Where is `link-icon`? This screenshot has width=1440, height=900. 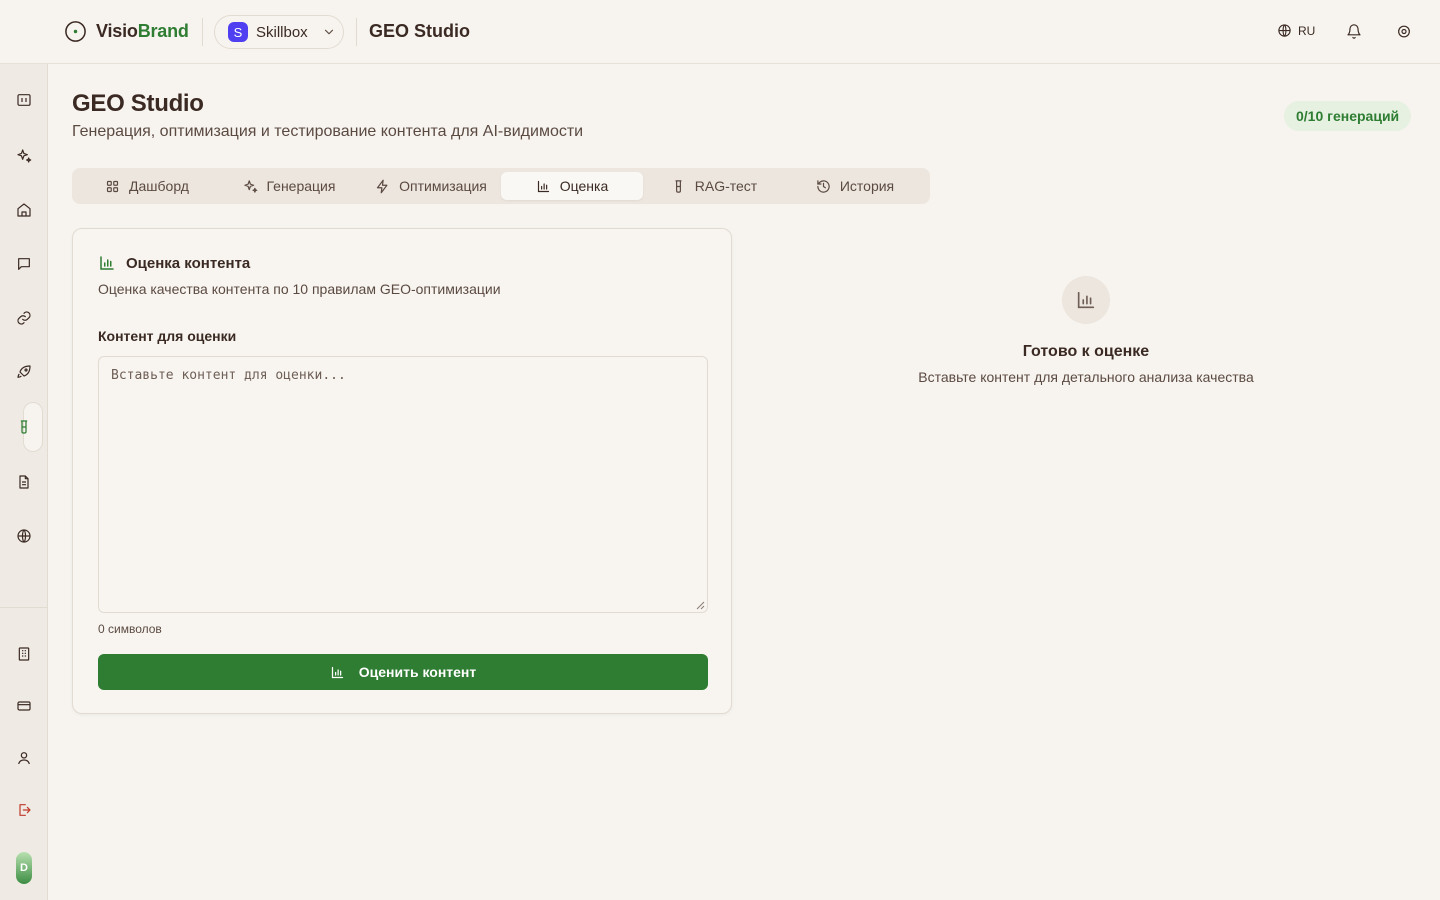
link-icon is located at coordinates (24, 318).